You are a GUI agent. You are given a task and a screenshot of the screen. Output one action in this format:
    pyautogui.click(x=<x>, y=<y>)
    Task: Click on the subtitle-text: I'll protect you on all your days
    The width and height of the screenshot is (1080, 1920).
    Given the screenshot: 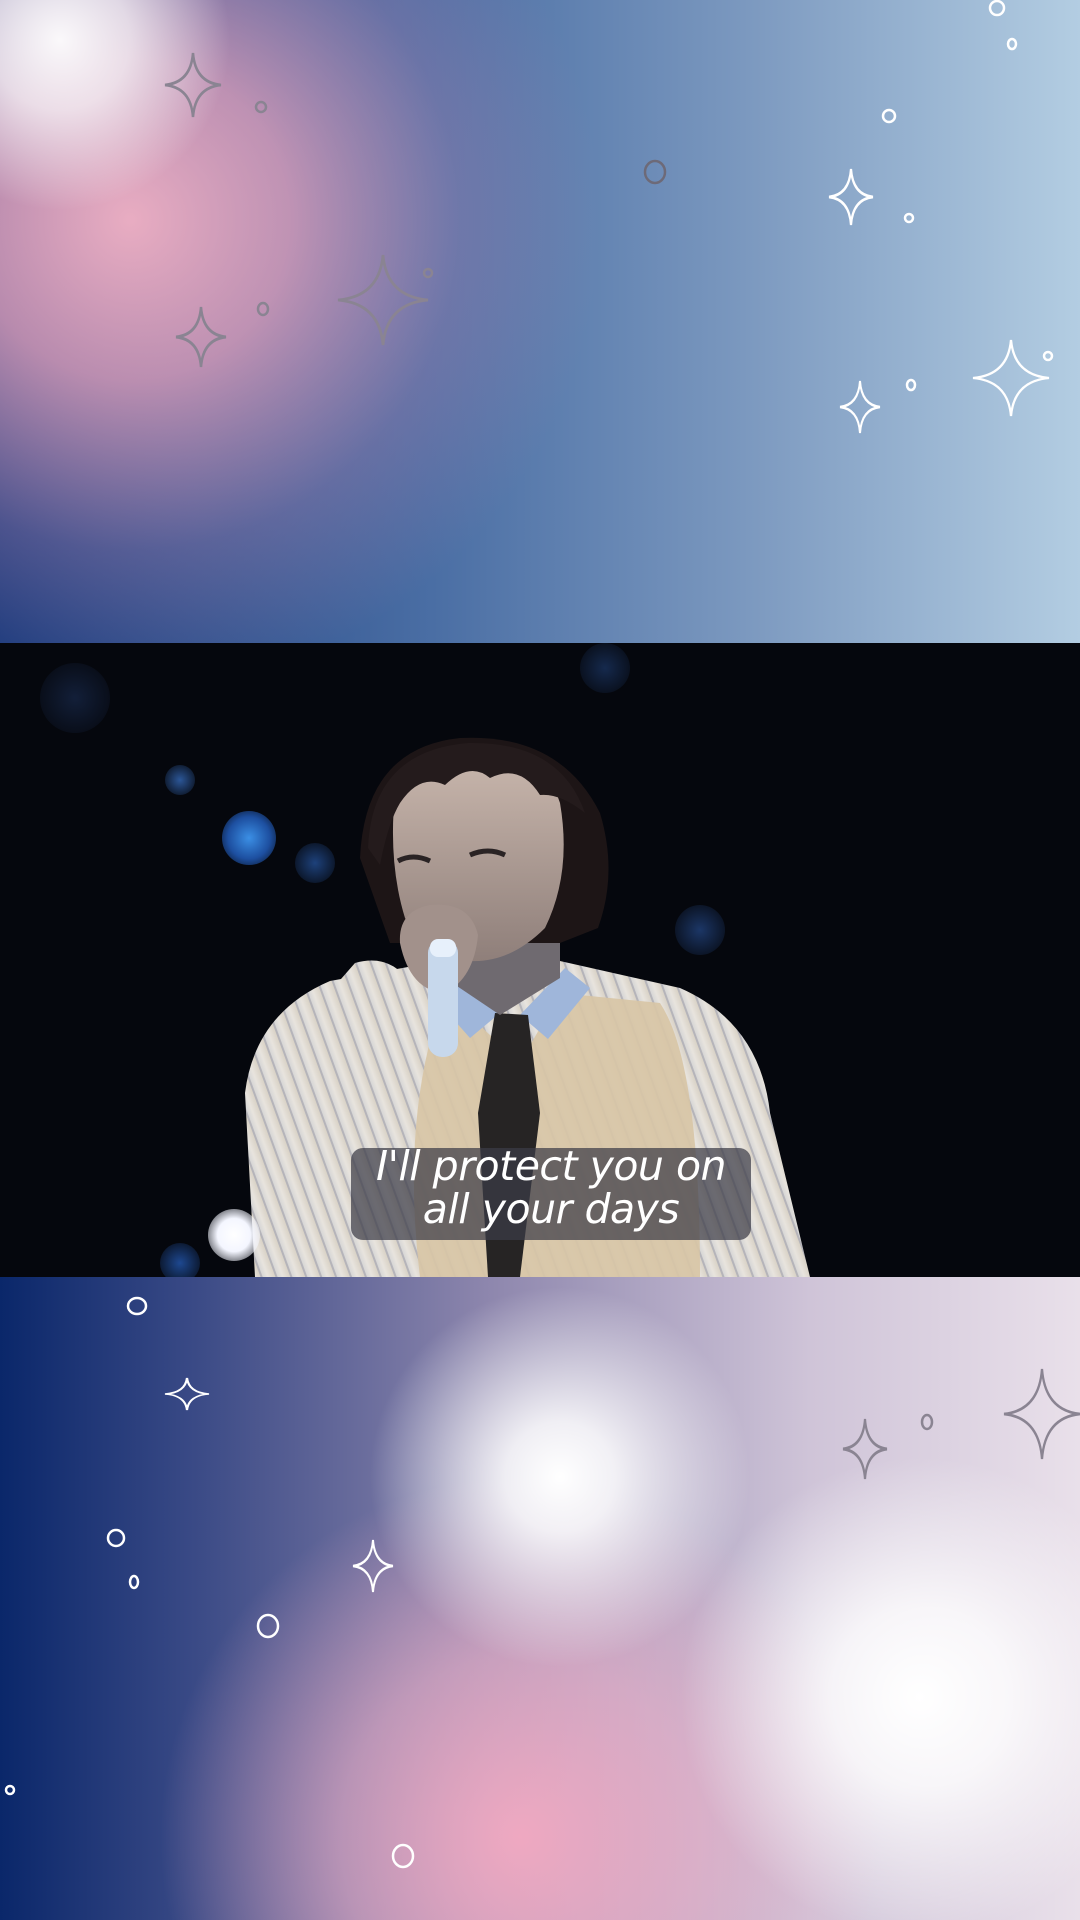 What is the action you would take?
    pyautogui.click(x=551, y=1188)
    